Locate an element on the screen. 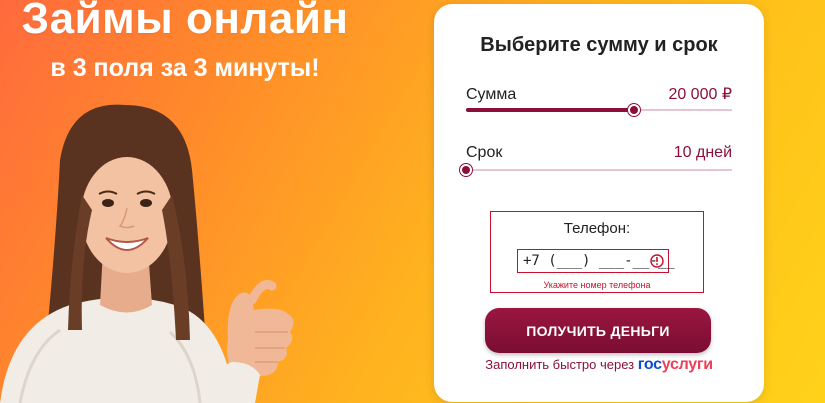 The image size is (825, 403). term-value: 10 дней is located at coordinates (702, 152).